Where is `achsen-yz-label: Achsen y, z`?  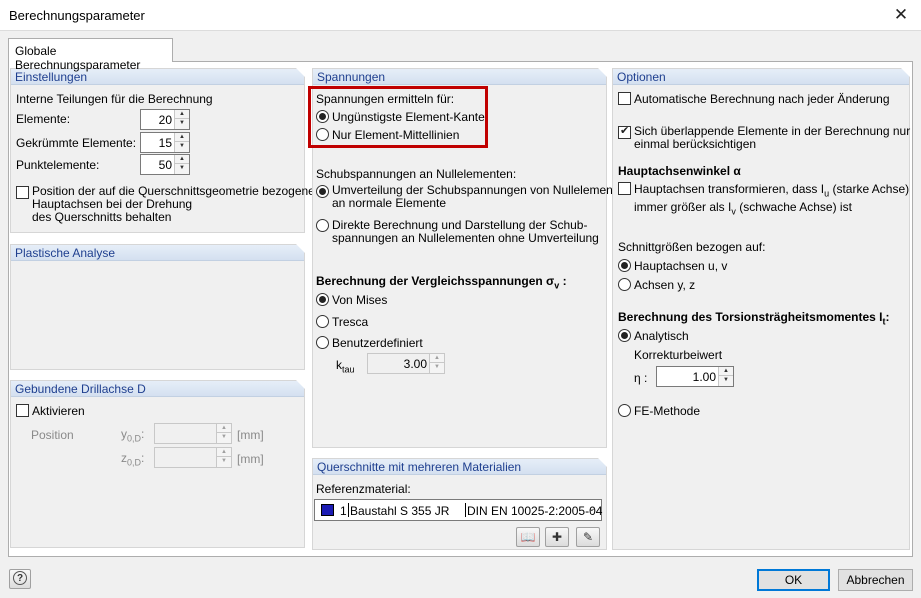
achsen-yz-label: Achsen y, z is located at coordinates (665, 285).